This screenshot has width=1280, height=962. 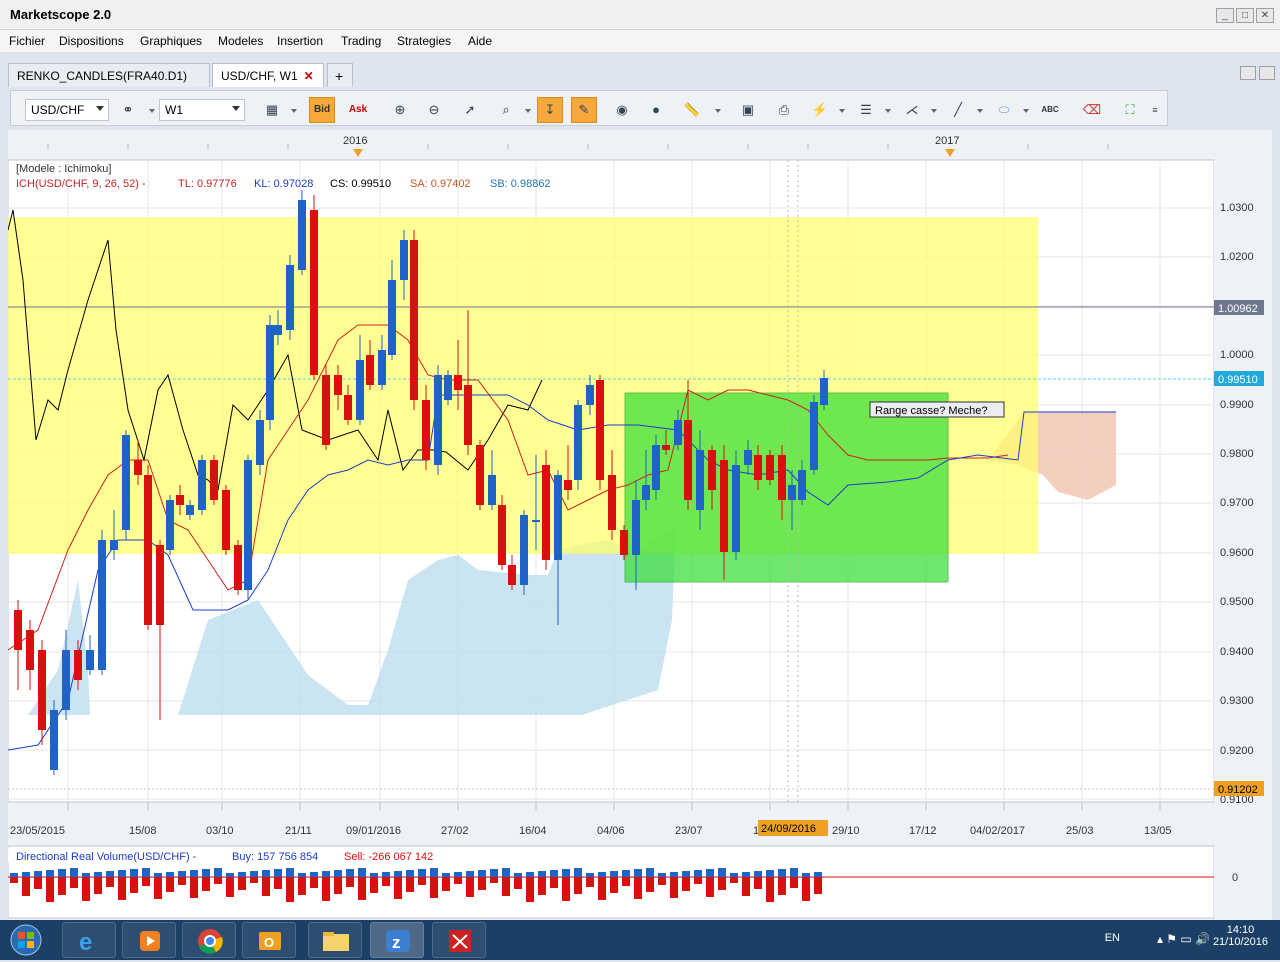 I want to click on chart-type-icon: ▦, so click(x=272, y=110).